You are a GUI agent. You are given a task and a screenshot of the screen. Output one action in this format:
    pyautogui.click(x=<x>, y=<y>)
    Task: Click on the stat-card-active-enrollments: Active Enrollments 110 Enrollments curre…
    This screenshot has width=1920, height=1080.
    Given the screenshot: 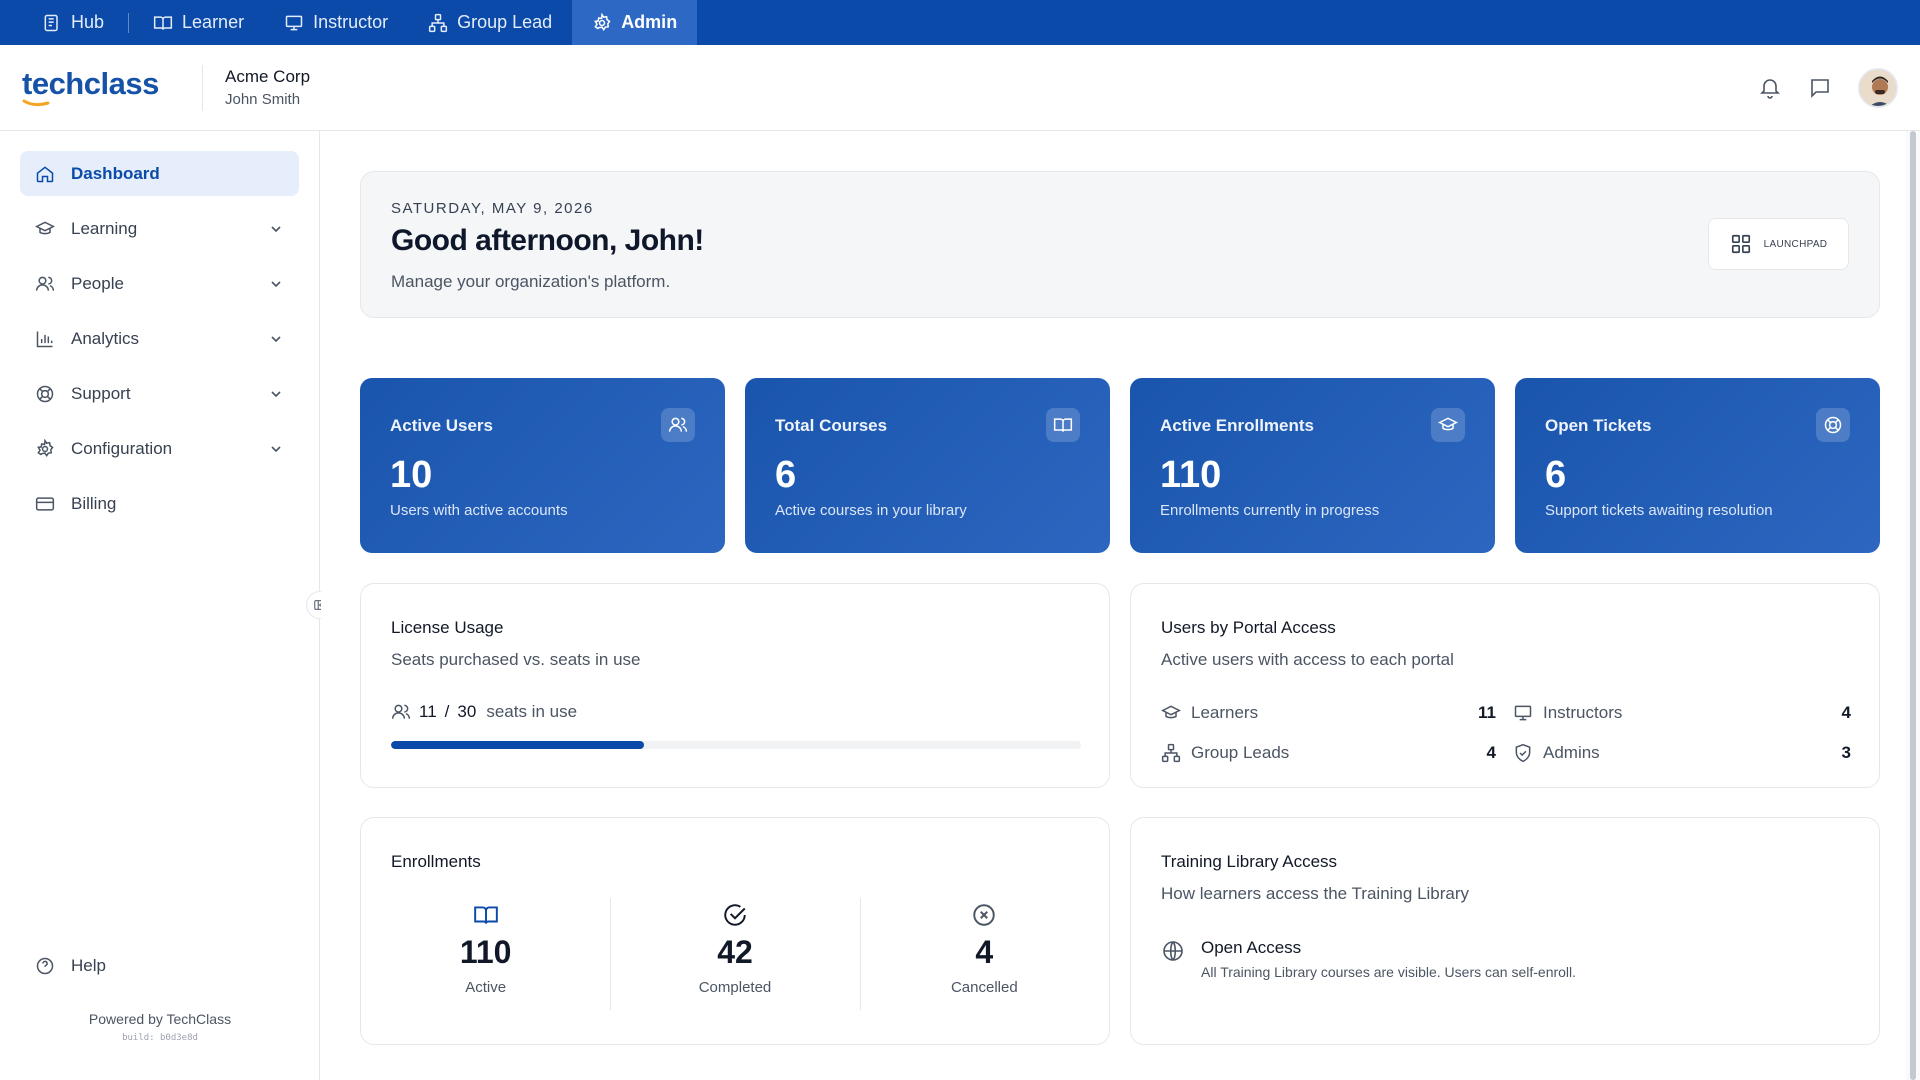 What is the action you would take?
    pyautogui.click(x=1312, y=465)
    